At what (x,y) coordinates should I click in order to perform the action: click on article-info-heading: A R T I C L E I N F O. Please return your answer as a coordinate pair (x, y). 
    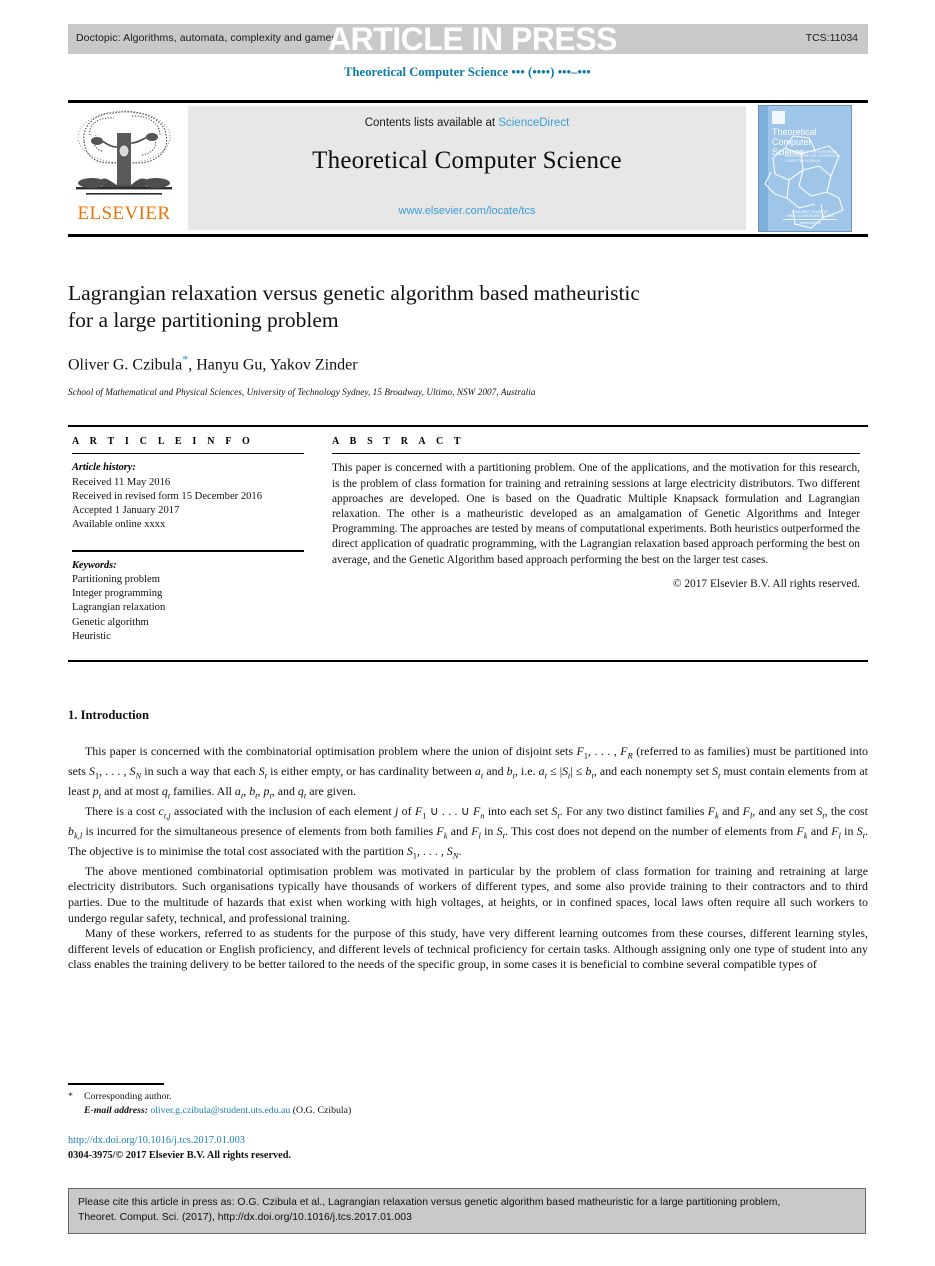
    Looking at the image, I should click on (163, 441).